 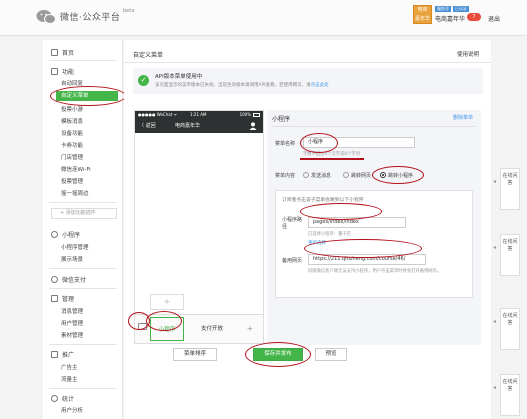 What do you see at coordinates (256, 115) in the screenshot?
I see `battery-icon` at bounding box center [256, 115].